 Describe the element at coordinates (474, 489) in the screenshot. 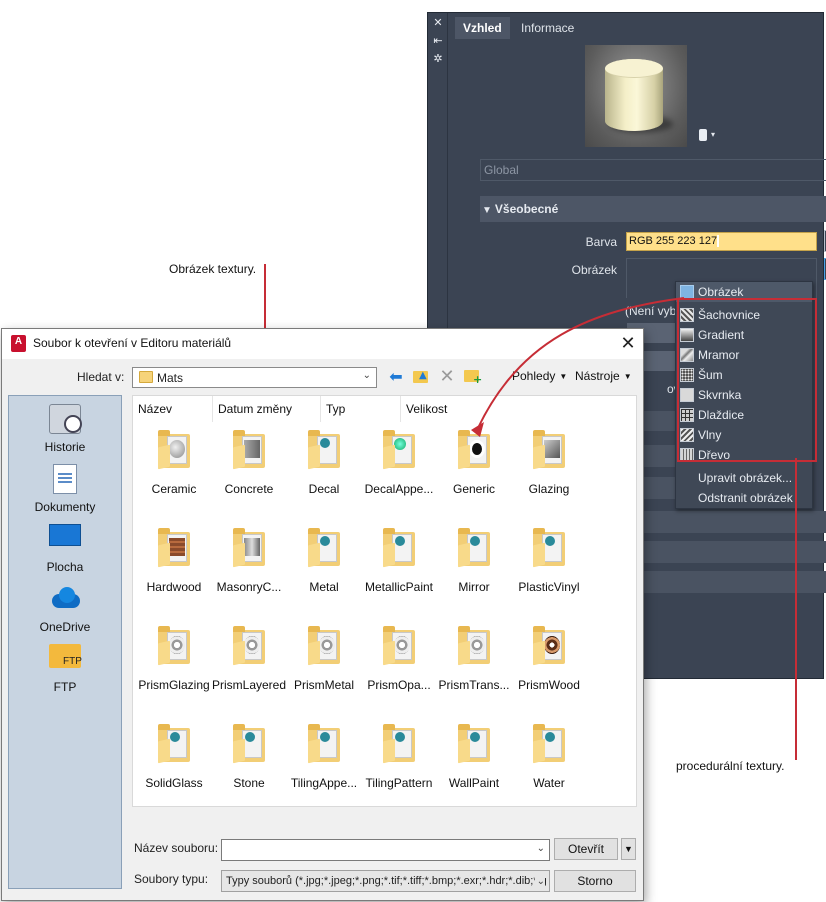

I see `file-name: Generic` at that location.